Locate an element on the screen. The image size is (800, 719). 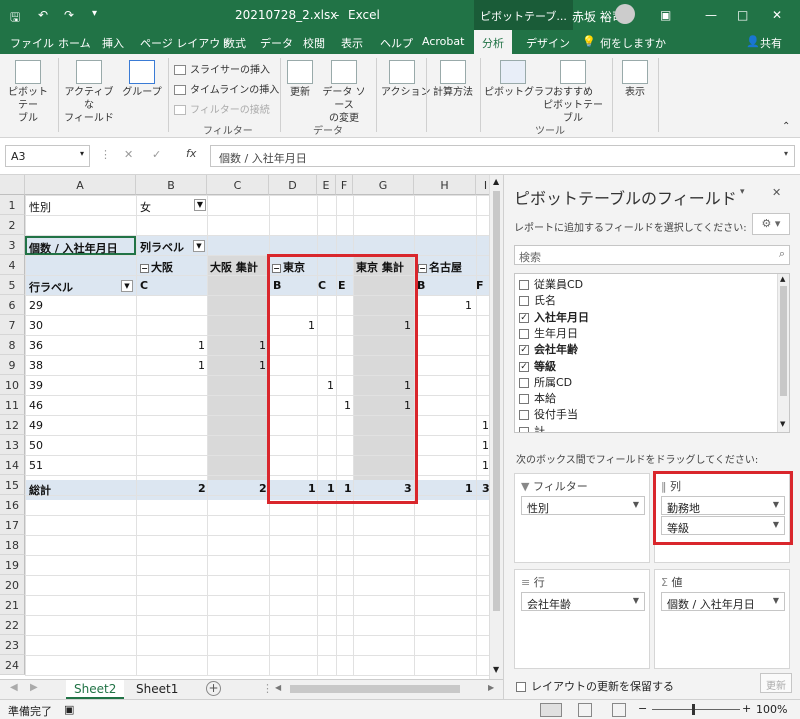
tab-split-handle: ⋮ is located at coordinates (267, 688).